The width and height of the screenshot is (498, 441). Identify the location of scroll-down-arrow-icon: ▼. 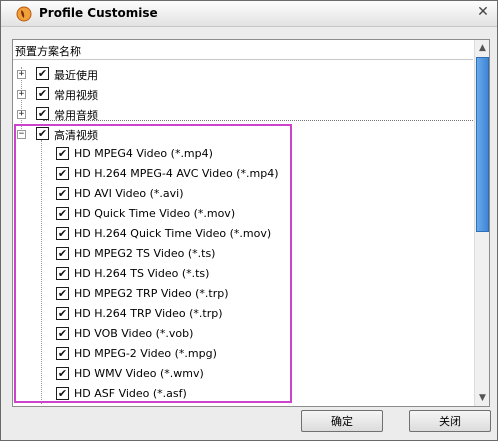
(482, 398).